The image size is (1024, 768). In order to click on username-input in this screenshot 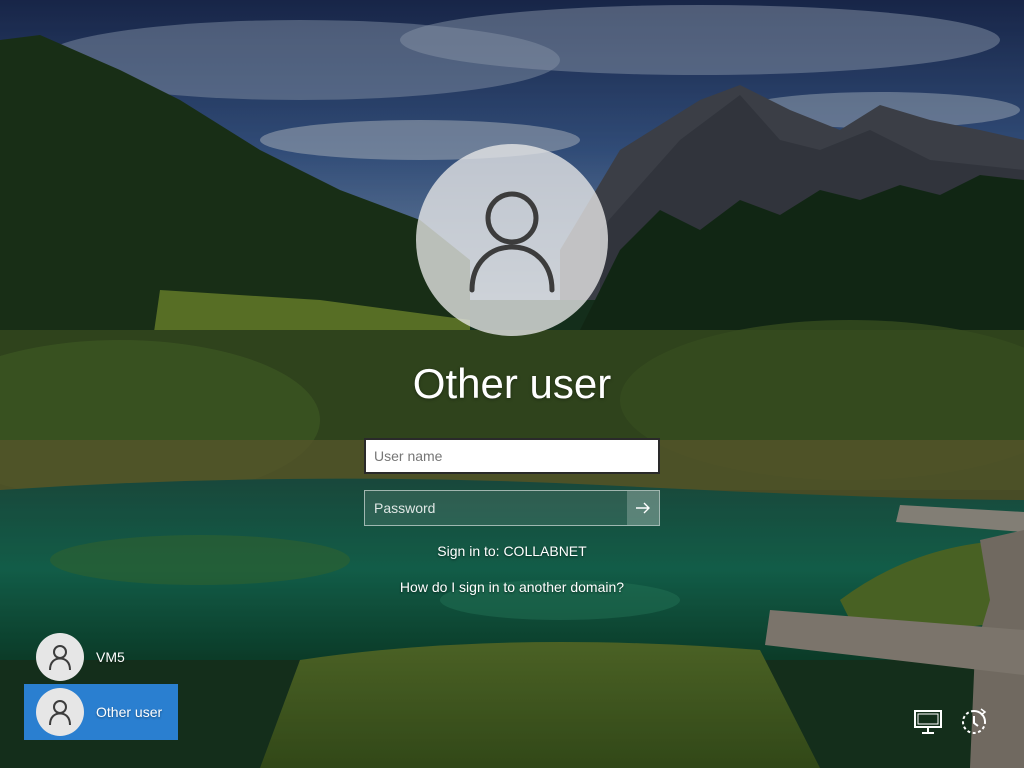, I will do `click(512, 456)`.